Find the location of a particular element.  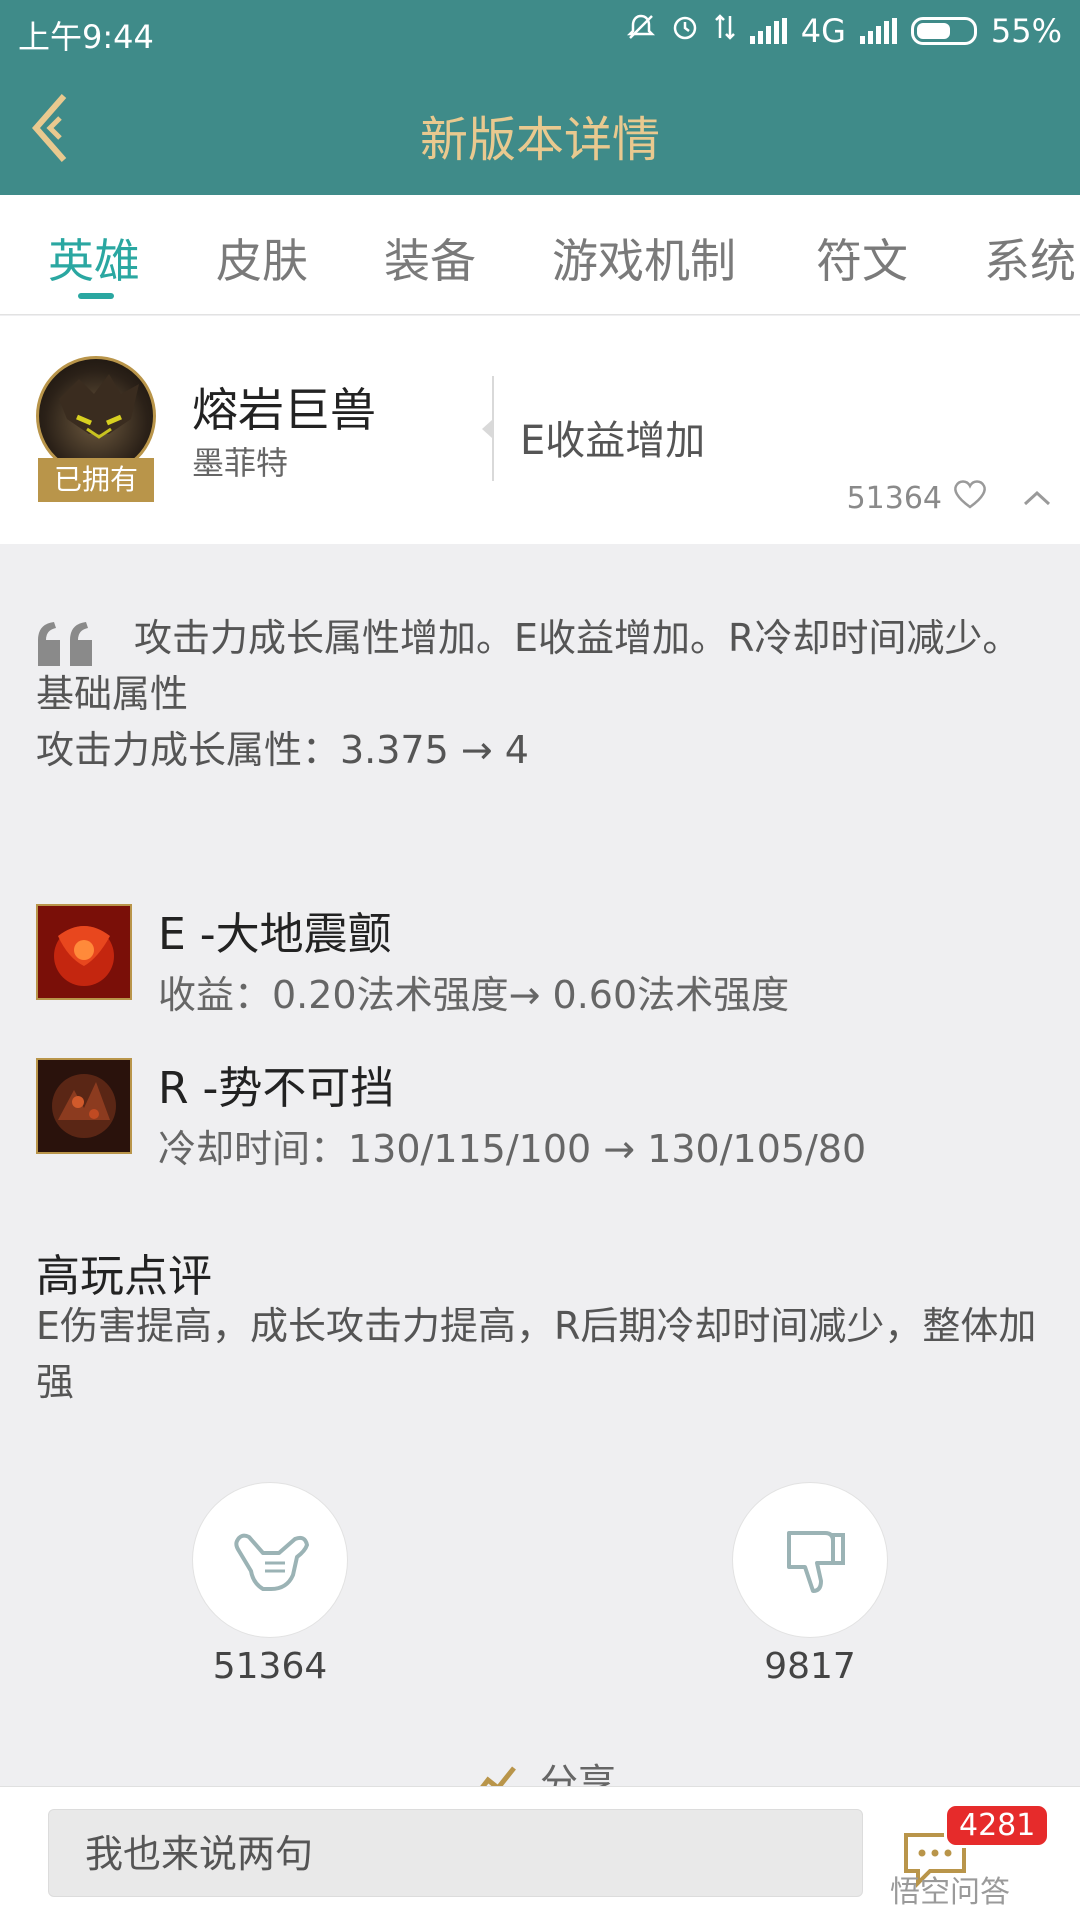

upvote-count: 51364 is located at coordinates (270, 1666).